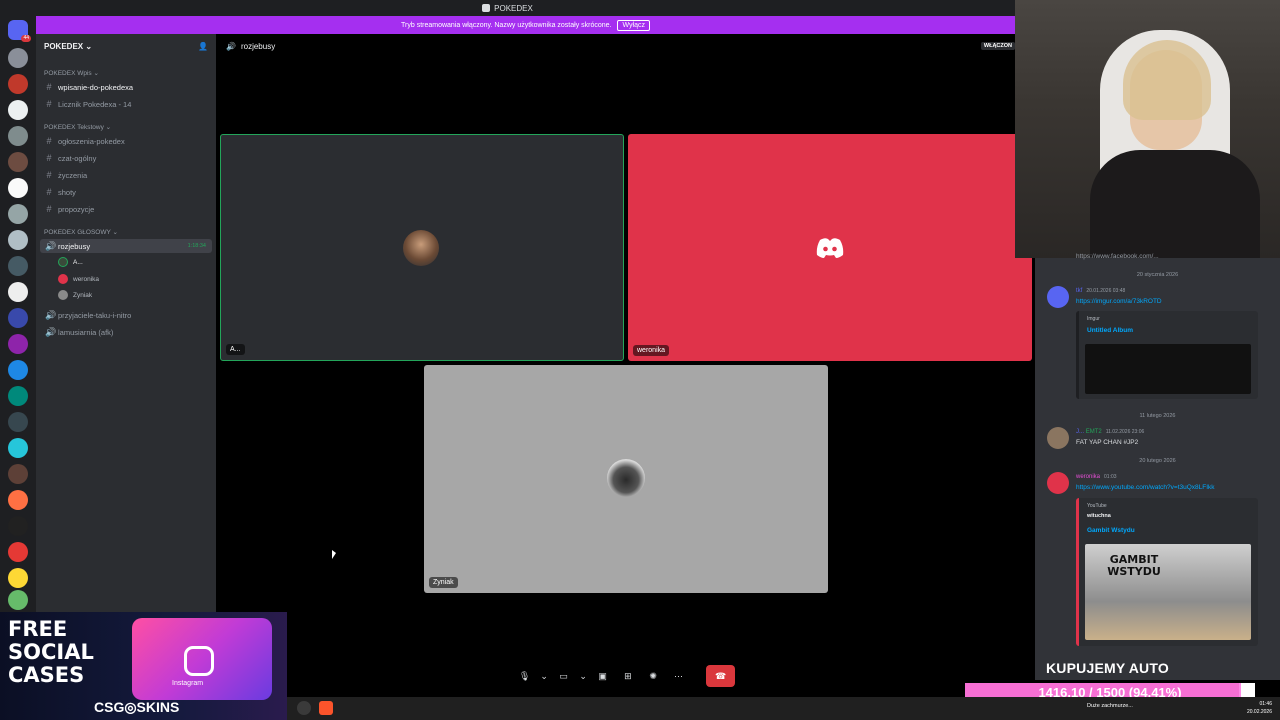 The width and height of the screenshot is (1280, 720). I want to click on channel-shoty: # shoty, so click(126, 192).